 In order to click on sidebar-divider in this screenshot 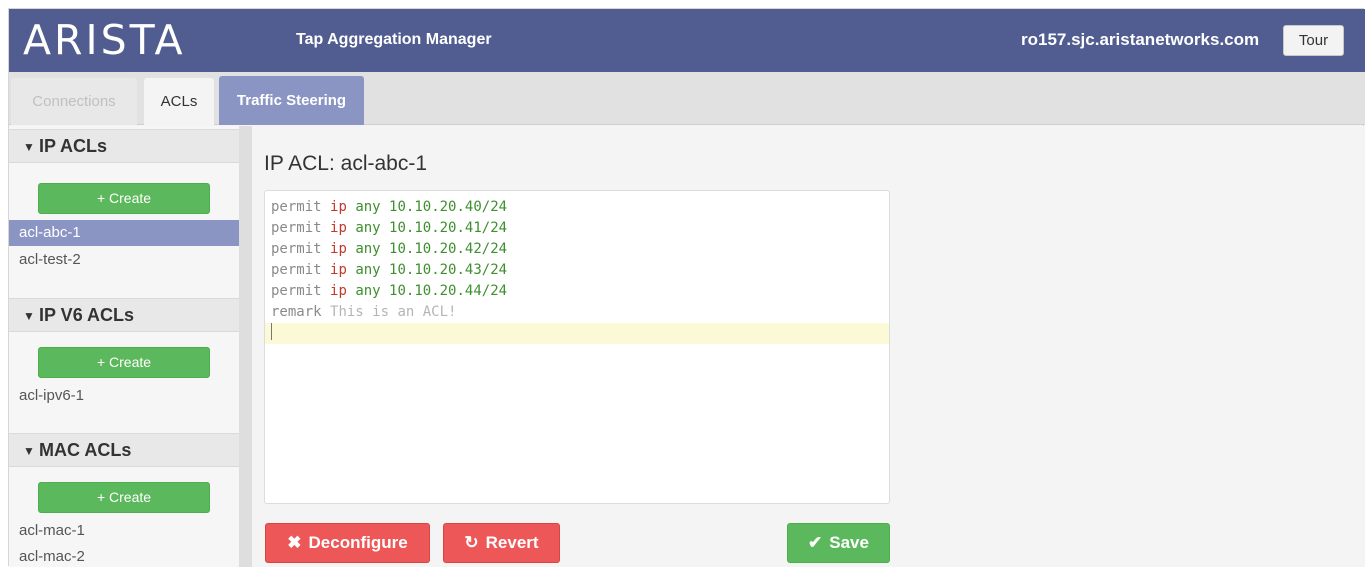, I will do `click(245, 346)`.